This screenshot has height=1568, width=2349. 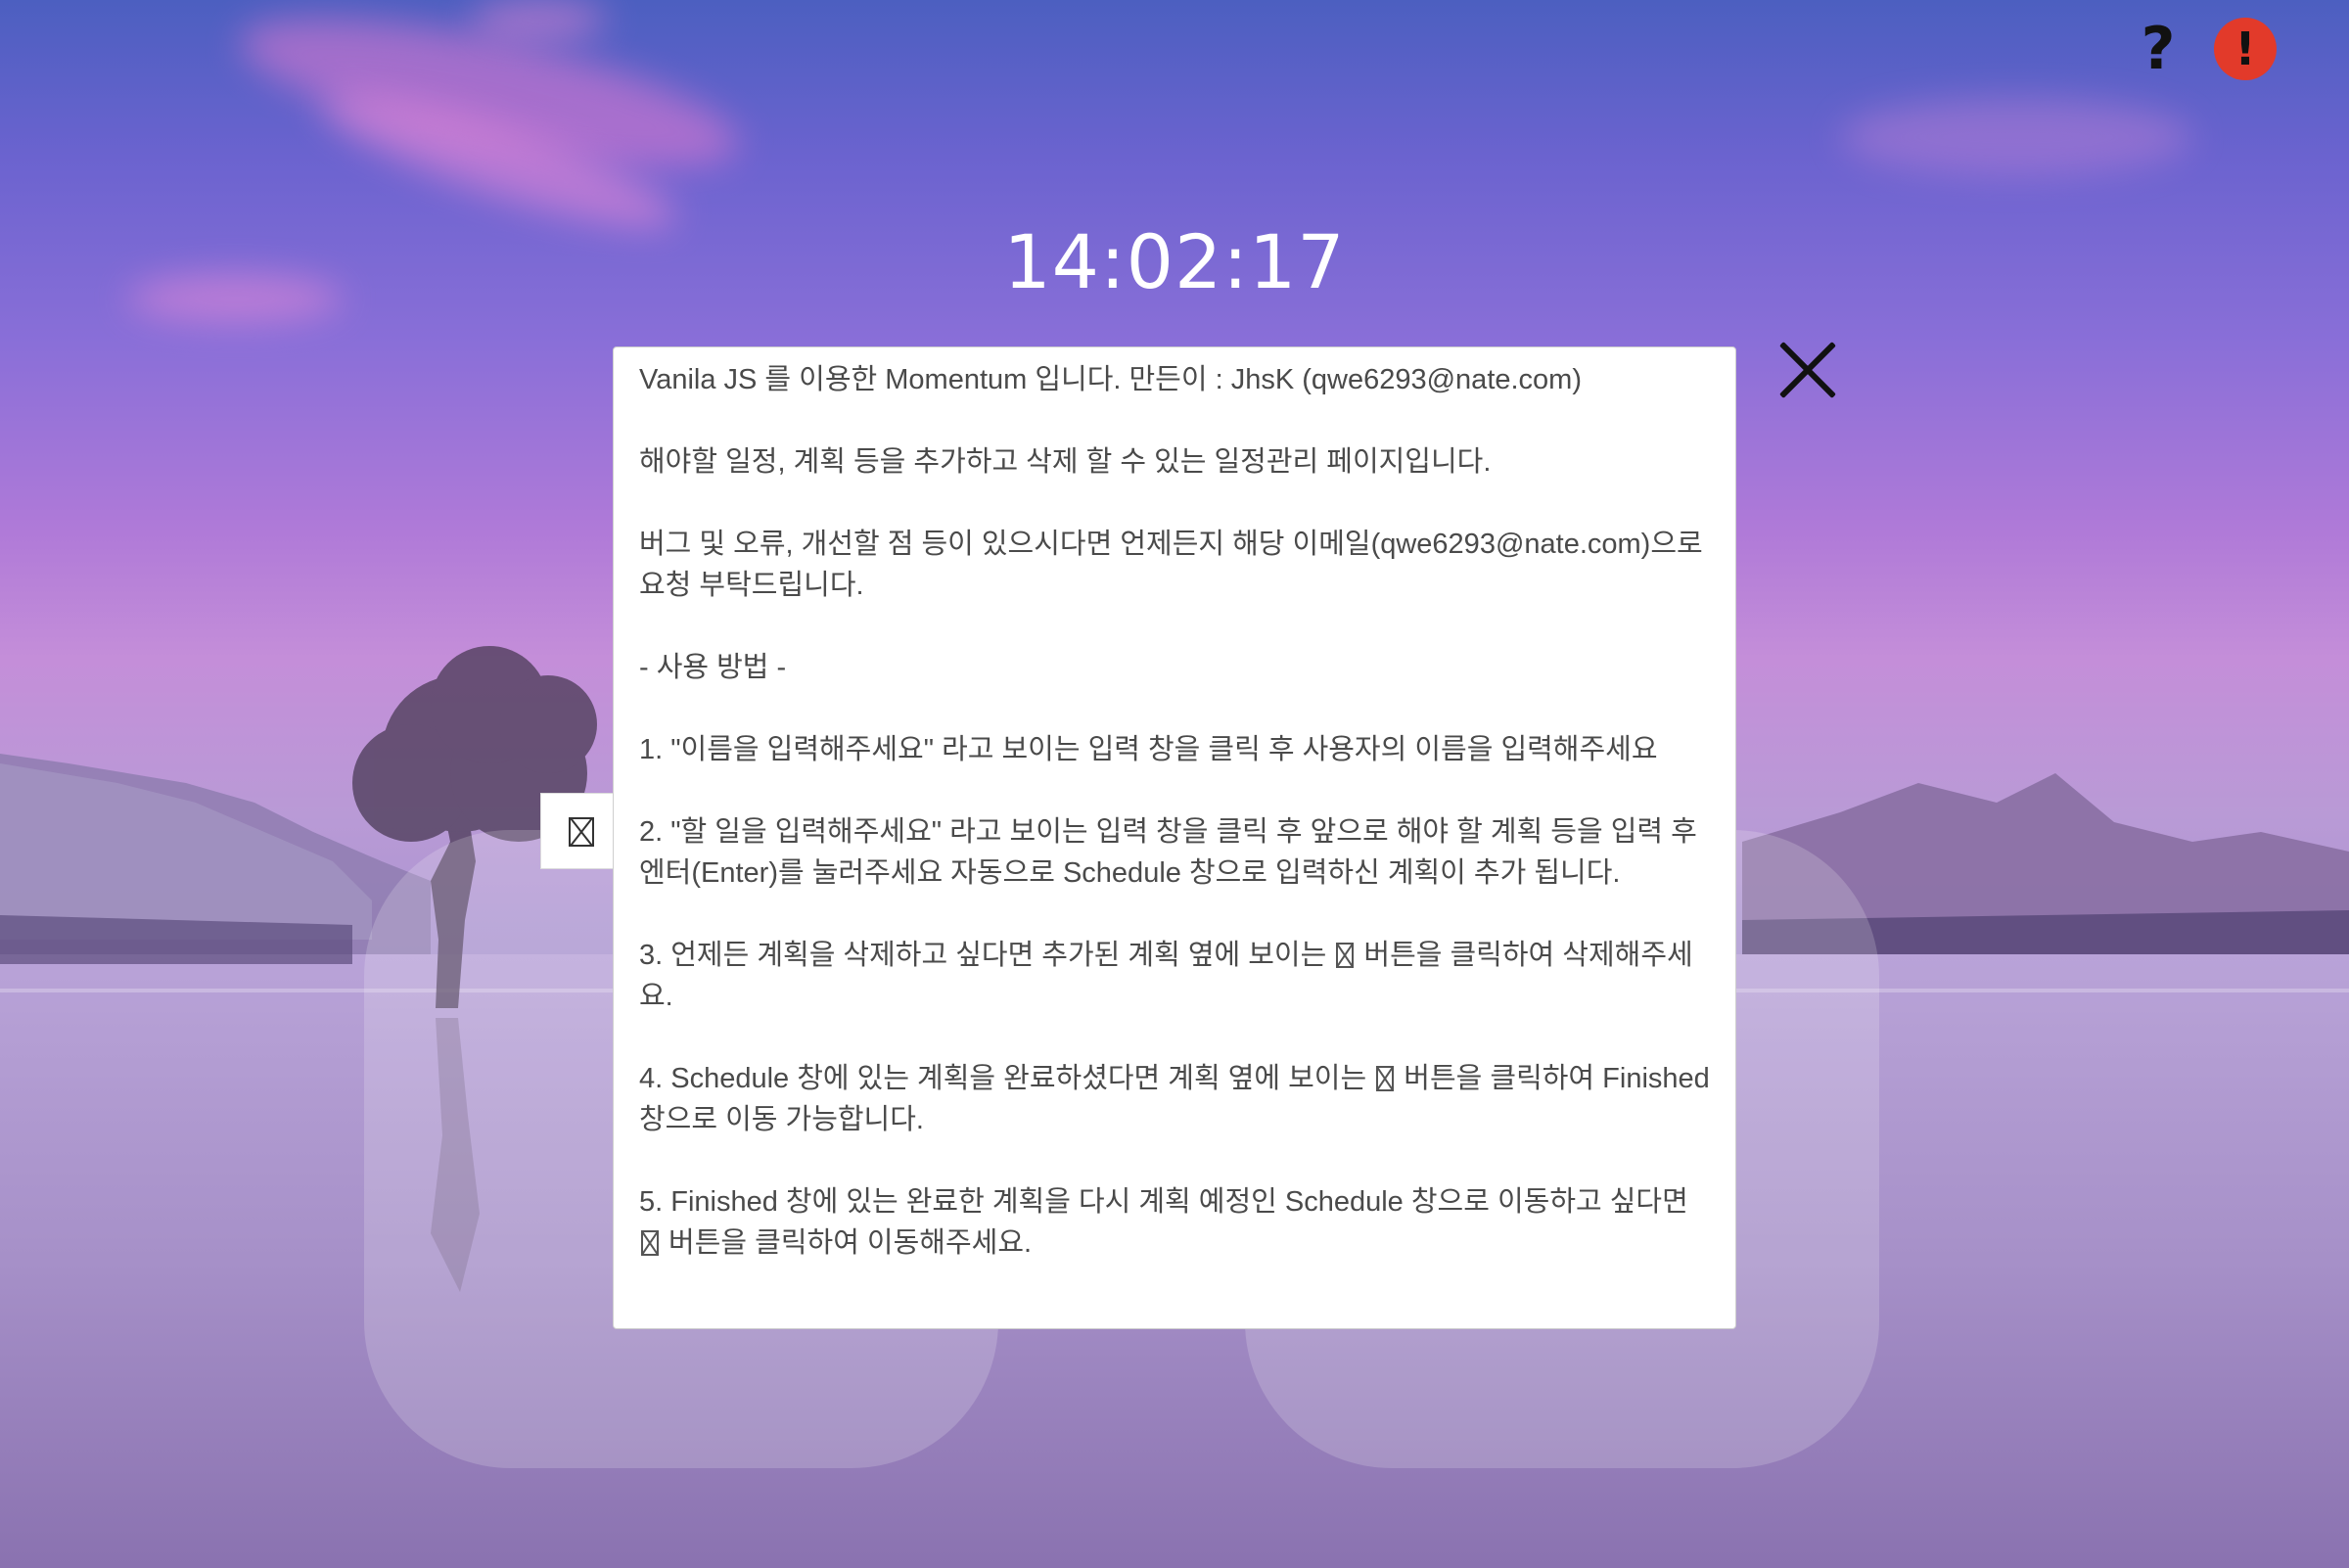 I want to click on close-icon, so click(x=1808, y=370).